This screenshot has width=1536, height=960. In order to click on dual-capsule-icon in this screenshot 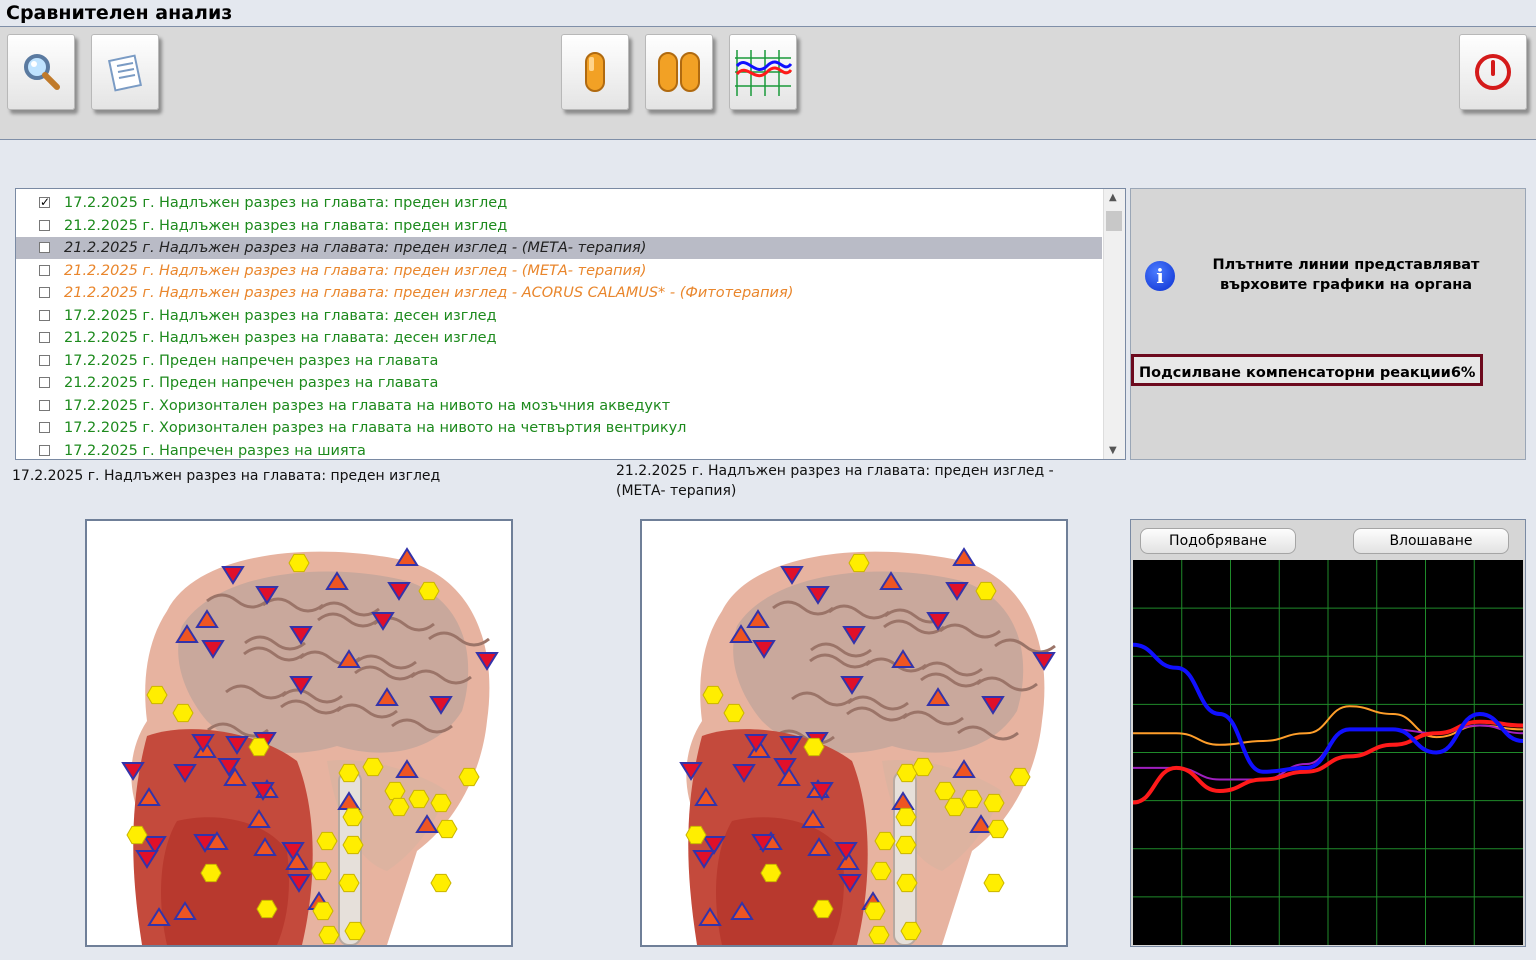, I will do `click(679, 72)`.